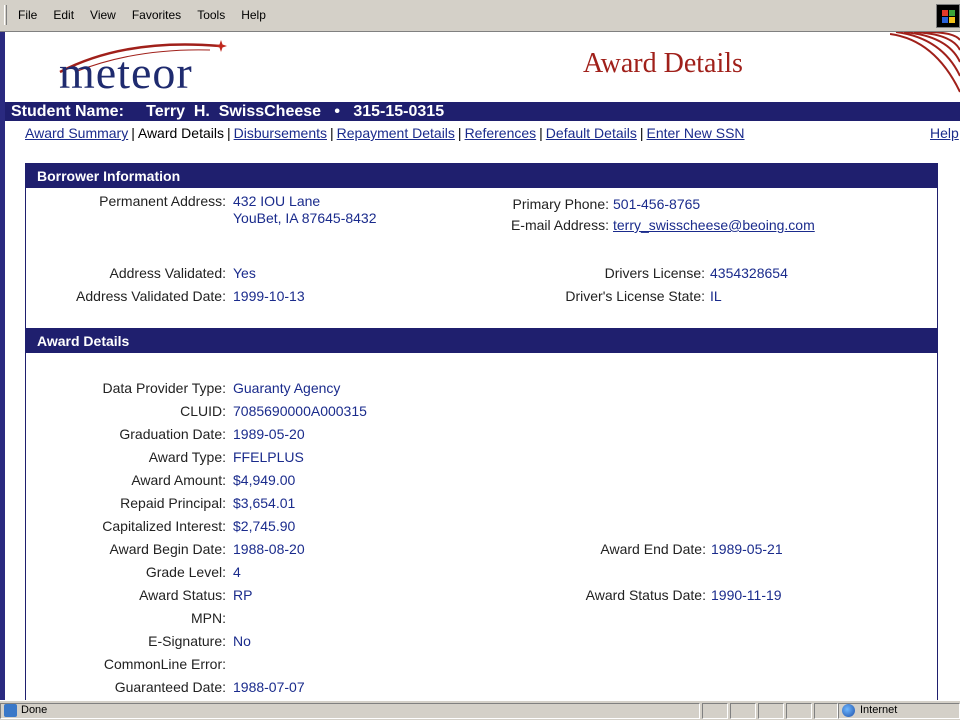 This screenshot has height=720, width=960. I want to click on address-validated-label: Address Validated:, so click(167, 273).